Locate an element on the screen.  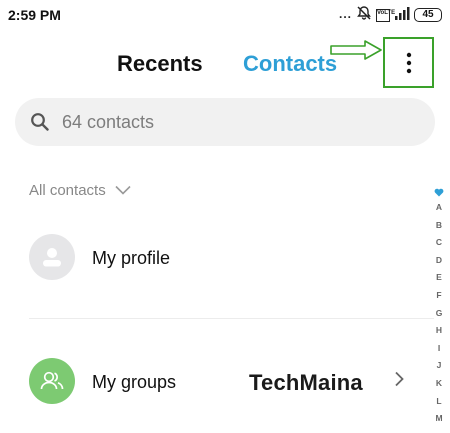
favorites-heart-icon is located at coordinates (439, 192).